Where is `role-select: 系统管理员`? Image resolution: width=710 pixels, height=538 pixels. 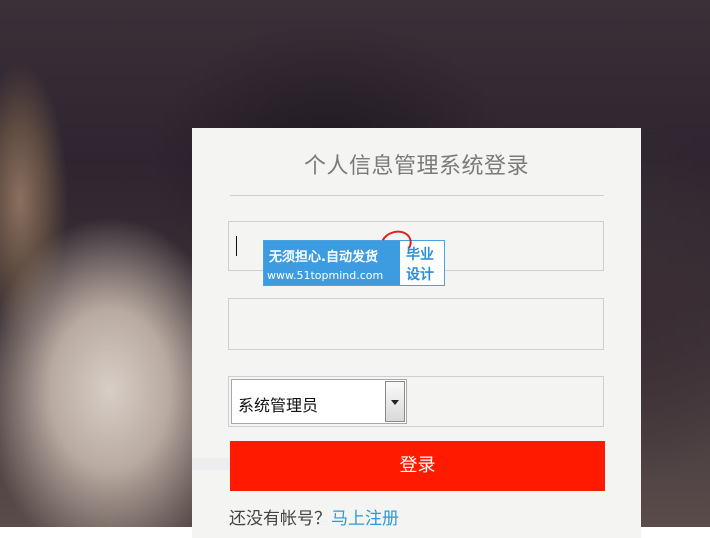 role-select: 系统管理员 is located at coordinates (319, 401).